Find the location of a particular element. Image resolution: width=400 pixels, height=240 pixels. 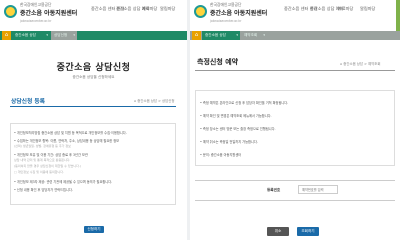

cancel-button: 취소 is located at coordinates (278, 231).